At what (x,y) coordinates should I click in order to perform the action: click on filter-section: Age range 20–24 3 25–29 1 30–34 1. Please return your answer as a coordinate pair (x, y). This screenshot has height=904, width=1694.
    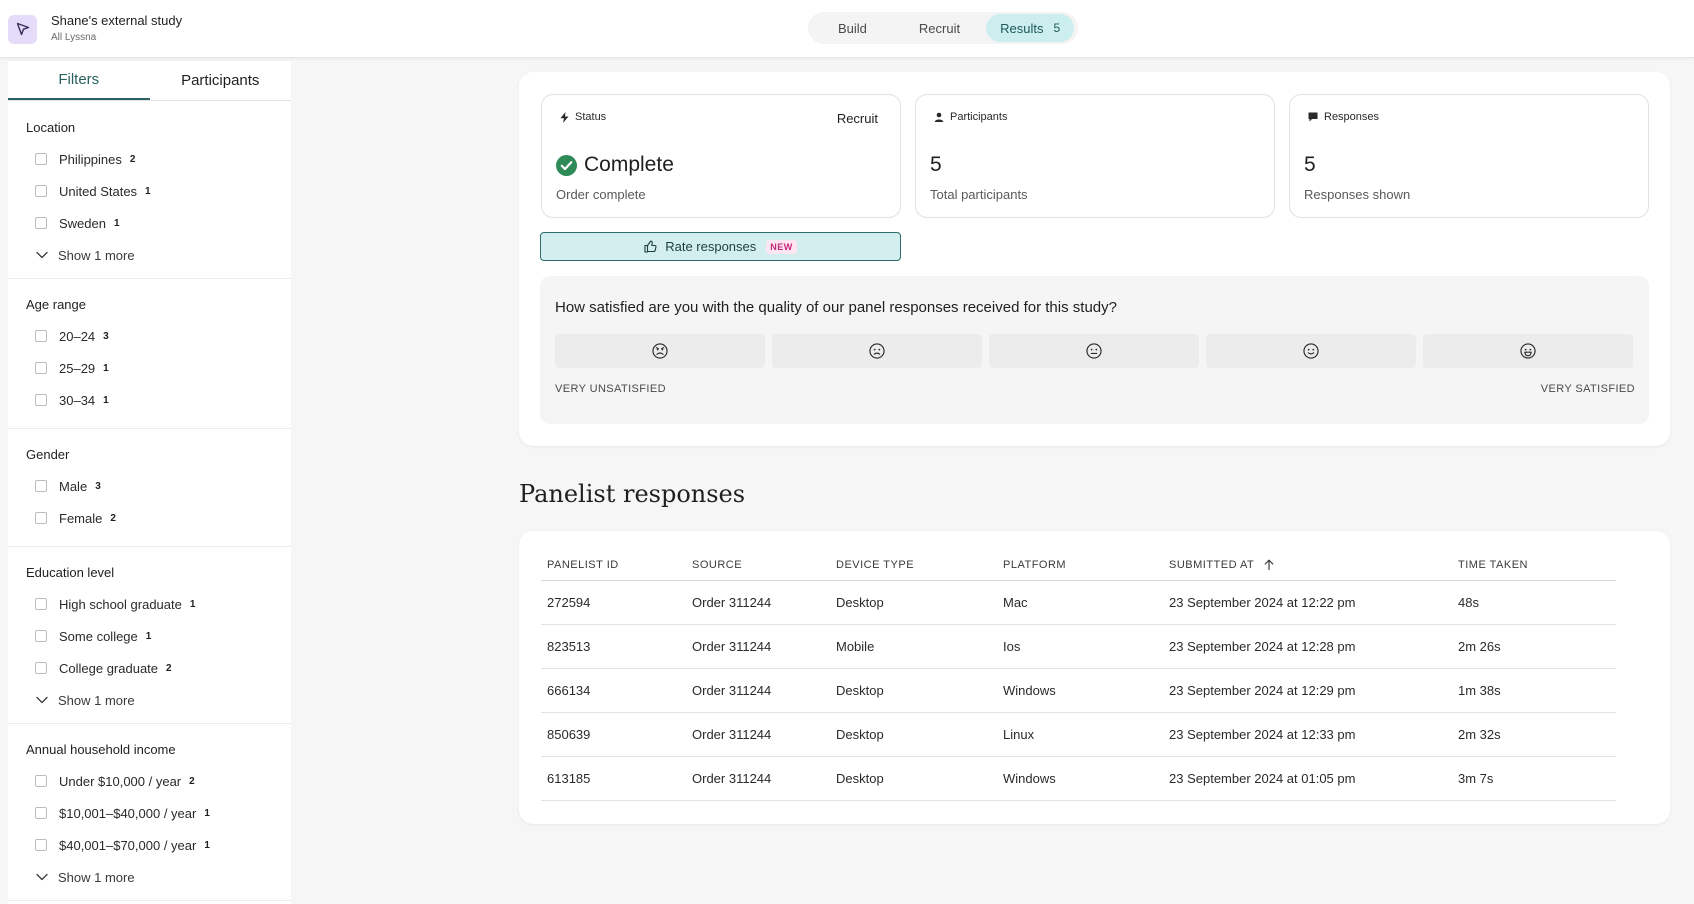
    Looking at the image, I should click on (149, 354).